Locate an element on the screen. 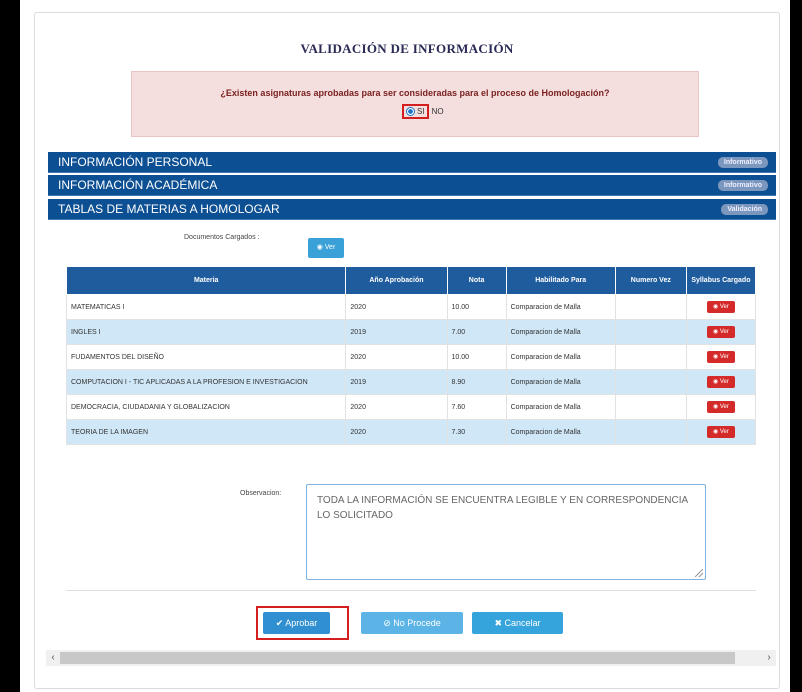 This screenshot has width=802, height=692. column-header: Nota is located at coordinates (476, 280).